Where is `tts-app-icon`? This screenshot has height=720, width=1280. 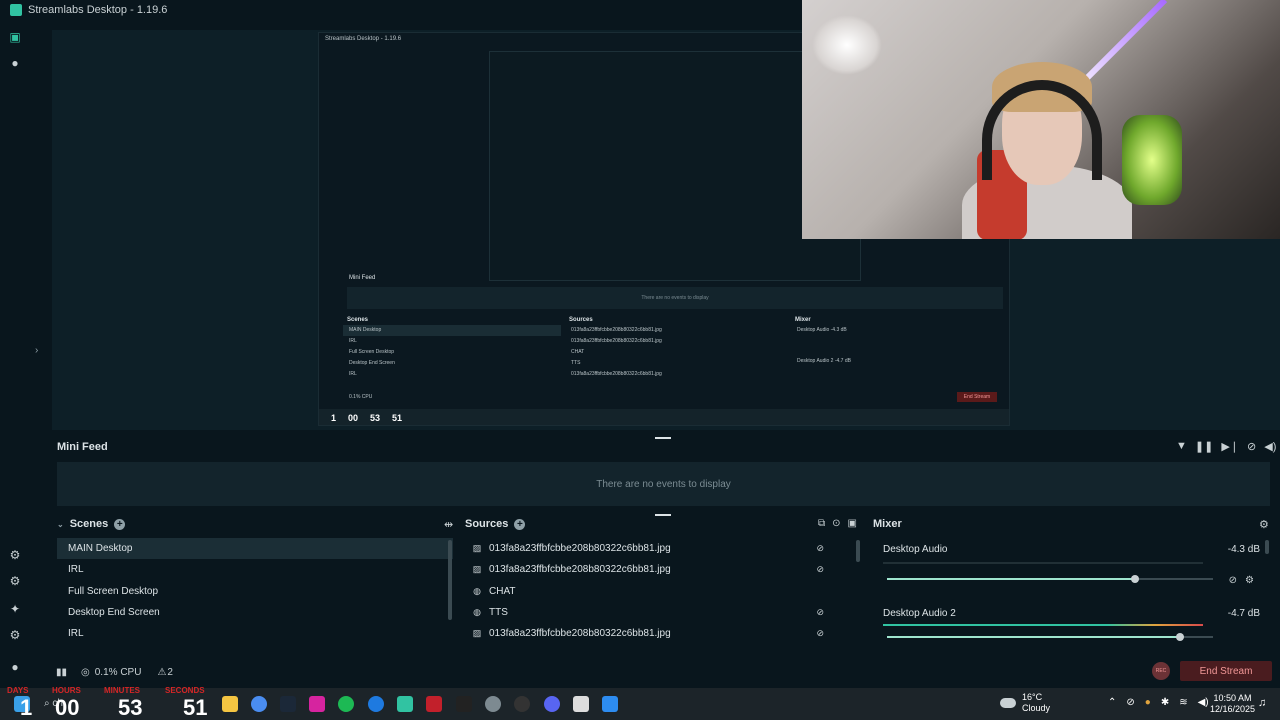 tts-app-icon is located at coordinates (434, 704).